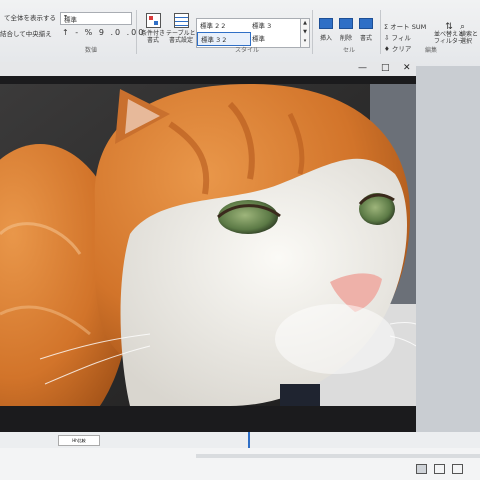 The width and height of the screenshot is (480, 480). I want to click on wrap-text-button: て全体を表示する, so click(30, 17).